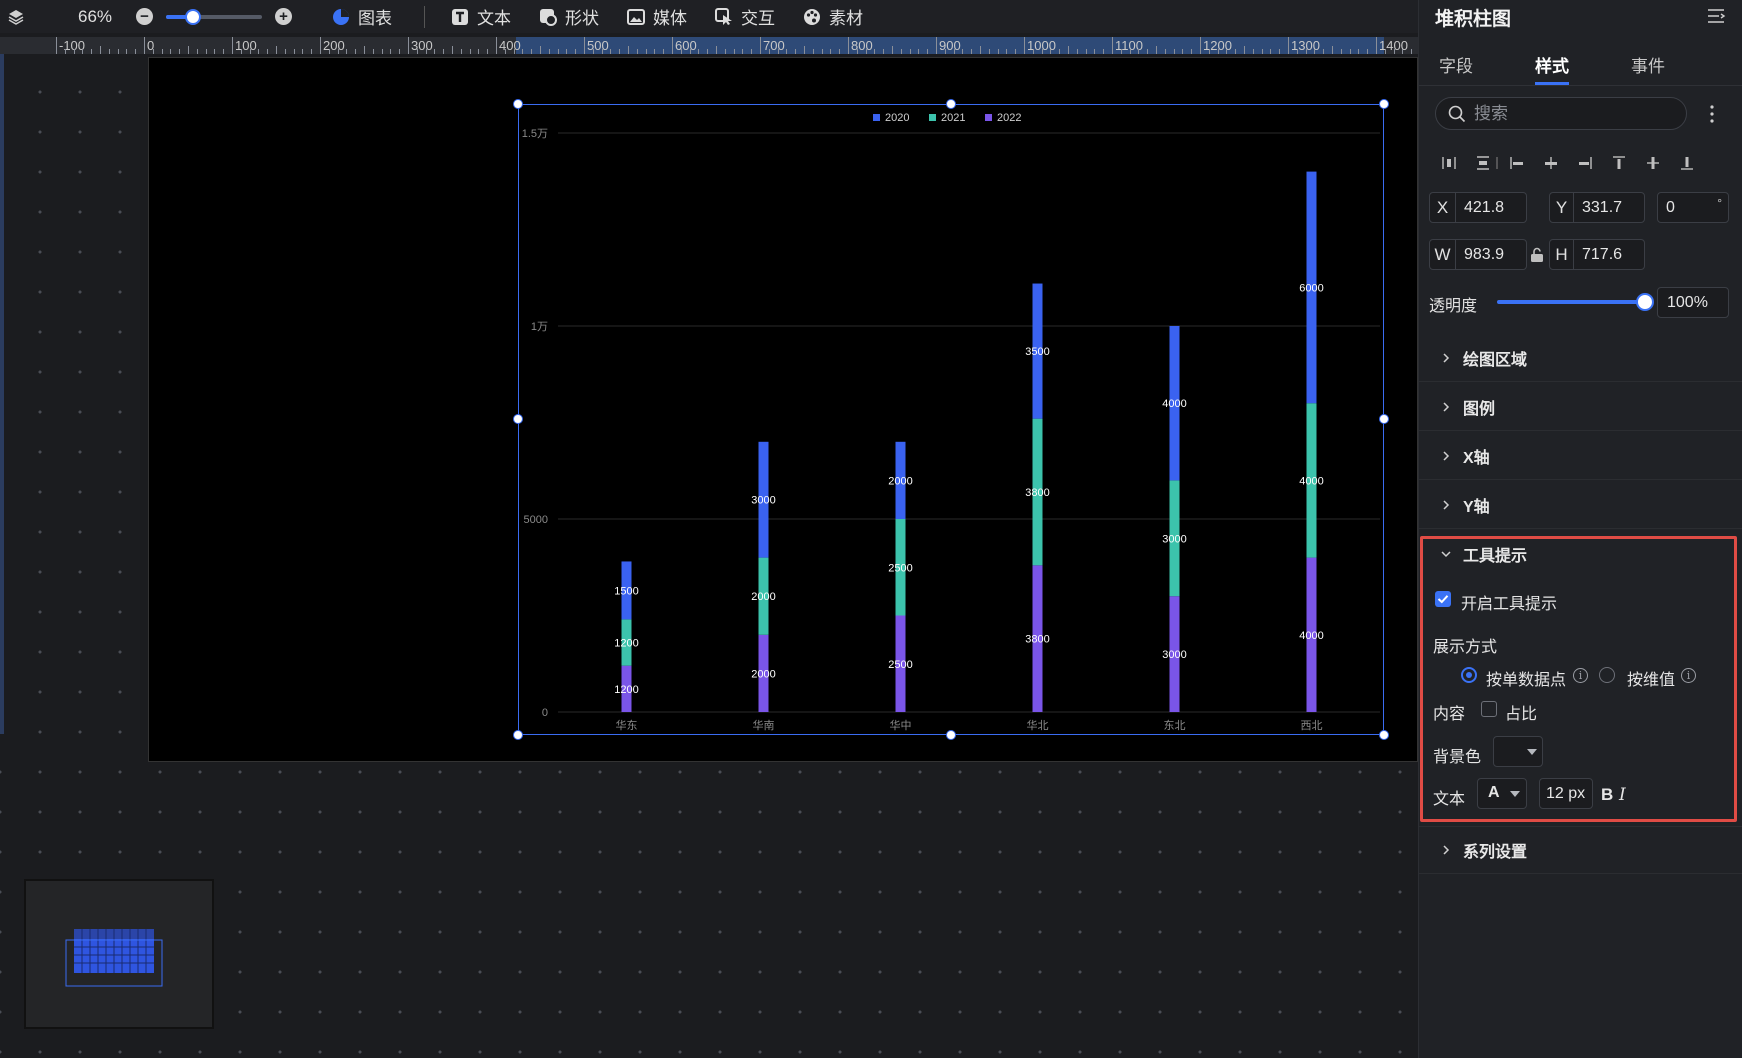 The height and width of the screenshot is (1058, 1742). I want to click on tool-assets-label: 素材, so click(846, 18).